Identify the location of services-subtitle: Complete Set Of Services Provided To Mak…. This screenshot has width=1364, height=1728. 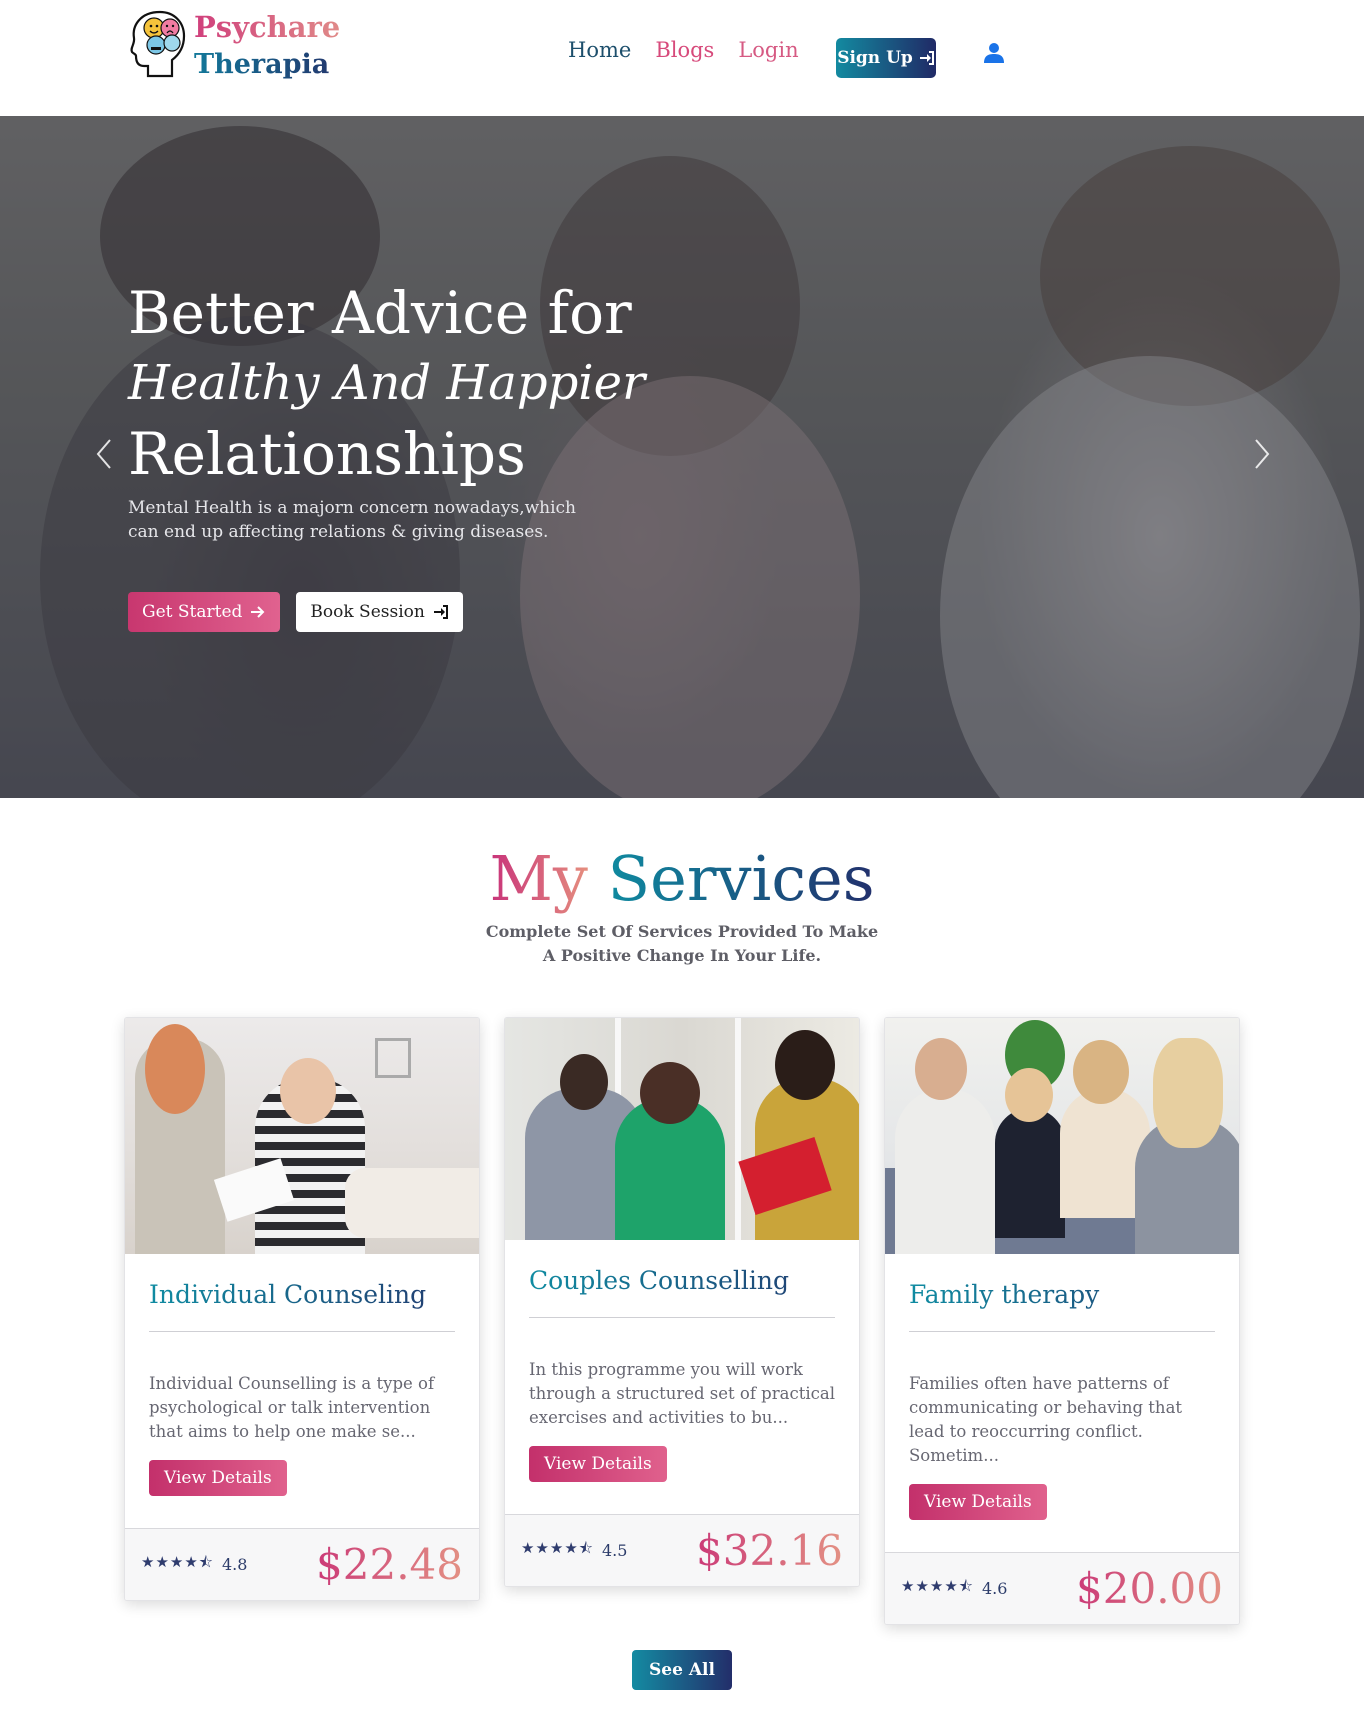
(682, 943).